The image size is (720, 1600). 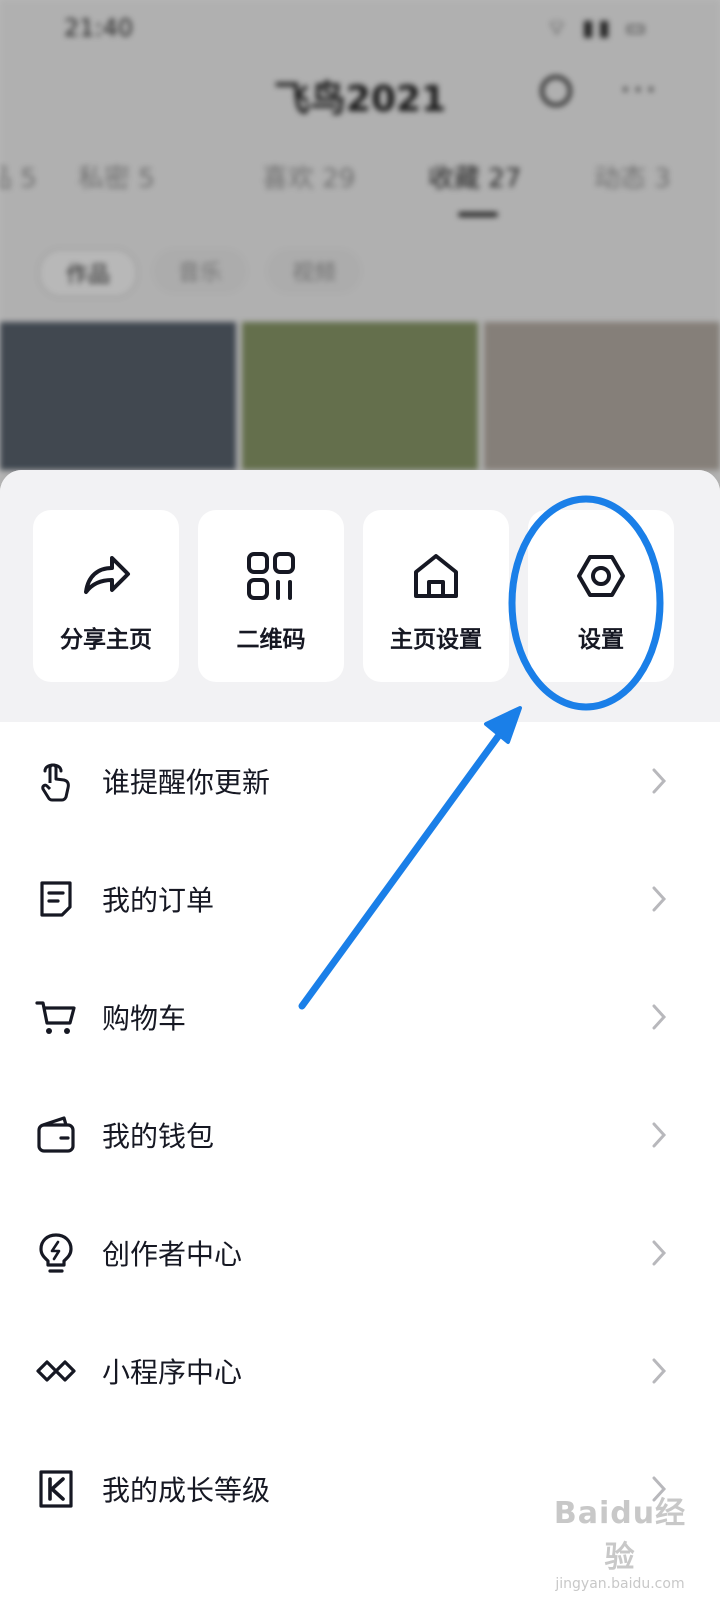 What do you see at coordinates (158, 1136) in the screenshot?
I see `menu-item-label: 我的钱包` at bounding box center [158, 1136].